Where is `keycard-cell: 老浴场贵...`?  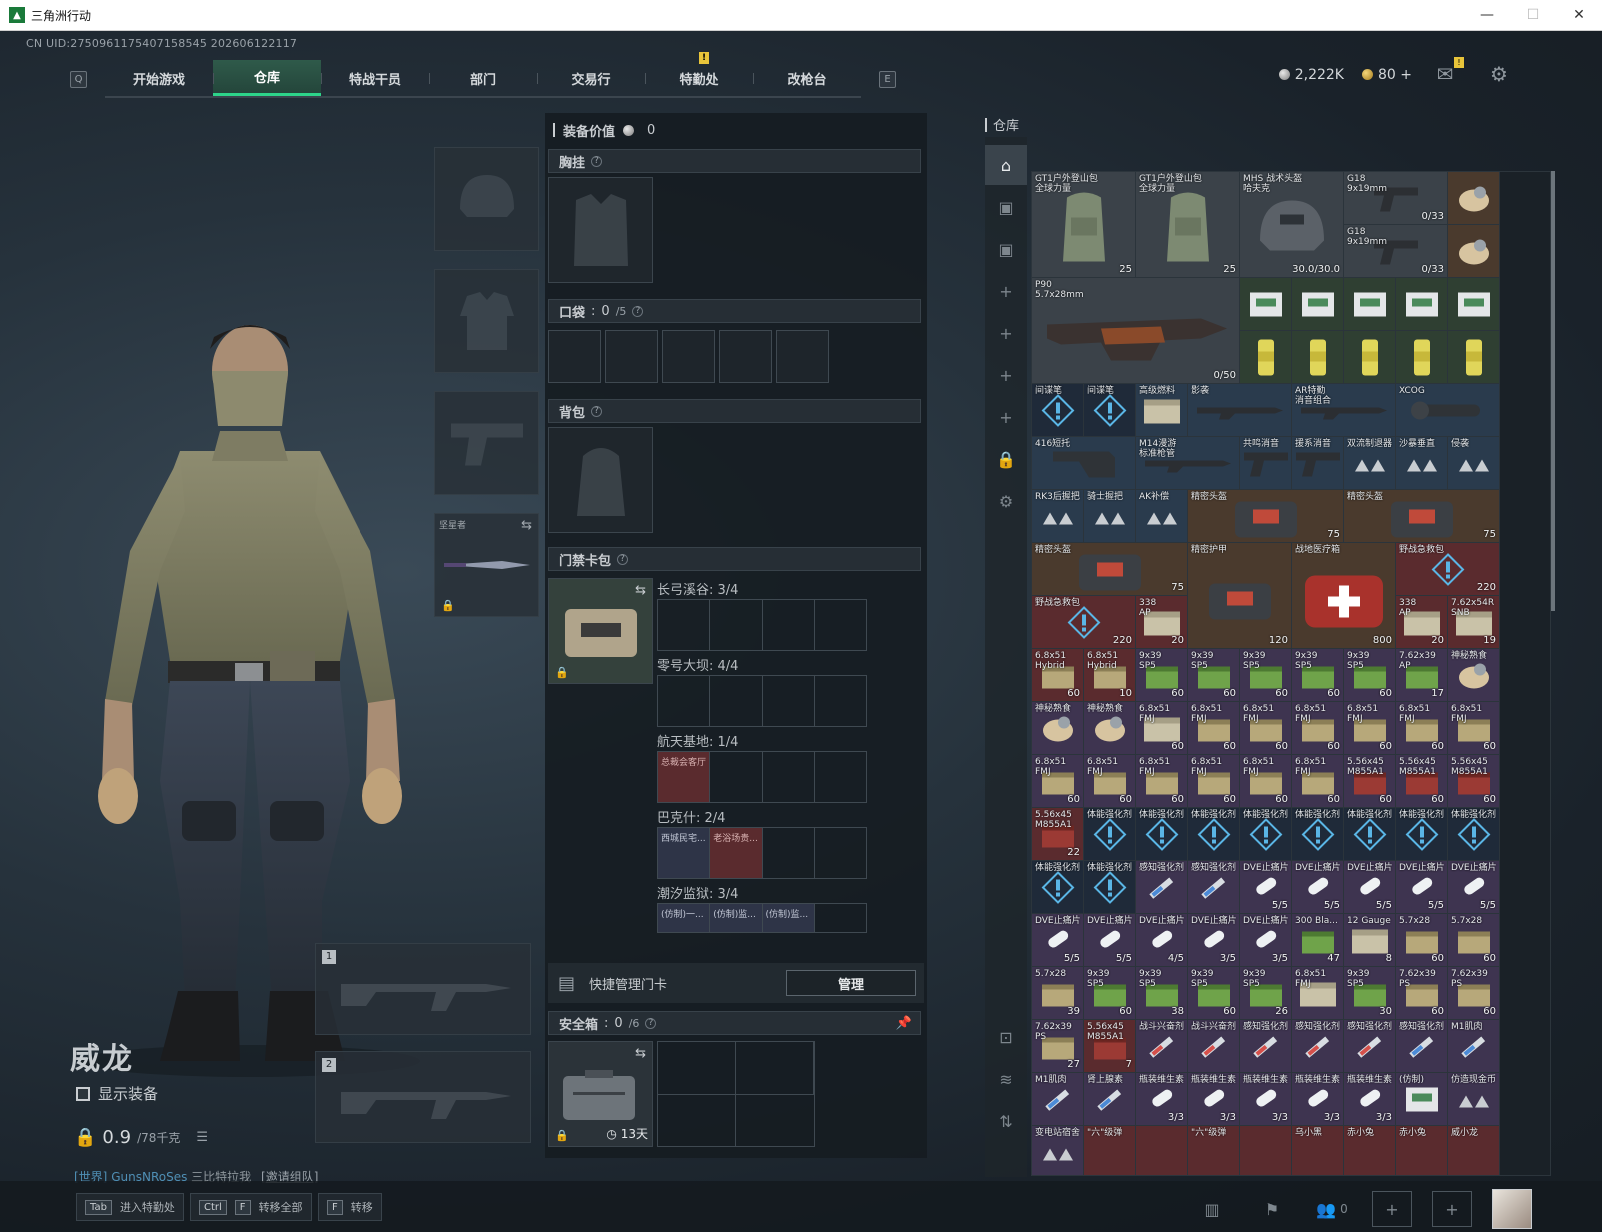
keycard-cell: 老浴场贵... is located at coordinates (736, 853).